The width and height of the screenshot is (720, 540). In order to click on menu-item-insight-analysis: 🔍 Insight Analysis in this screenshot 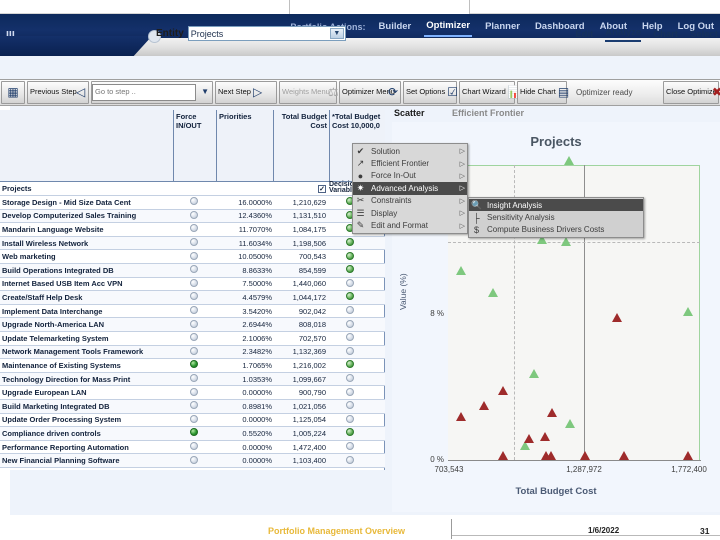, I will do `click(556, 205)`.